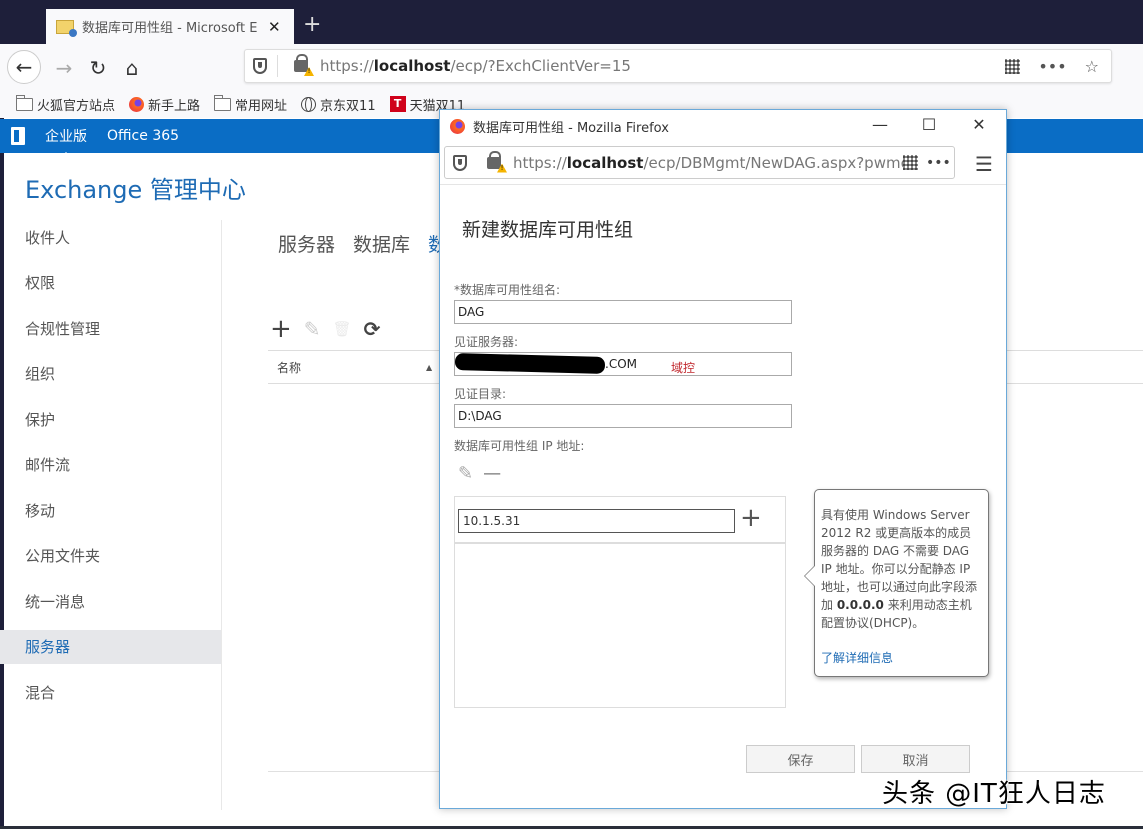 The width and height of the screenshot is (1143, 829). What do you see at coordinates (471, 312) in the screenshot?
I see `dag-name-value: DAG` at bounding box center [471, 312].